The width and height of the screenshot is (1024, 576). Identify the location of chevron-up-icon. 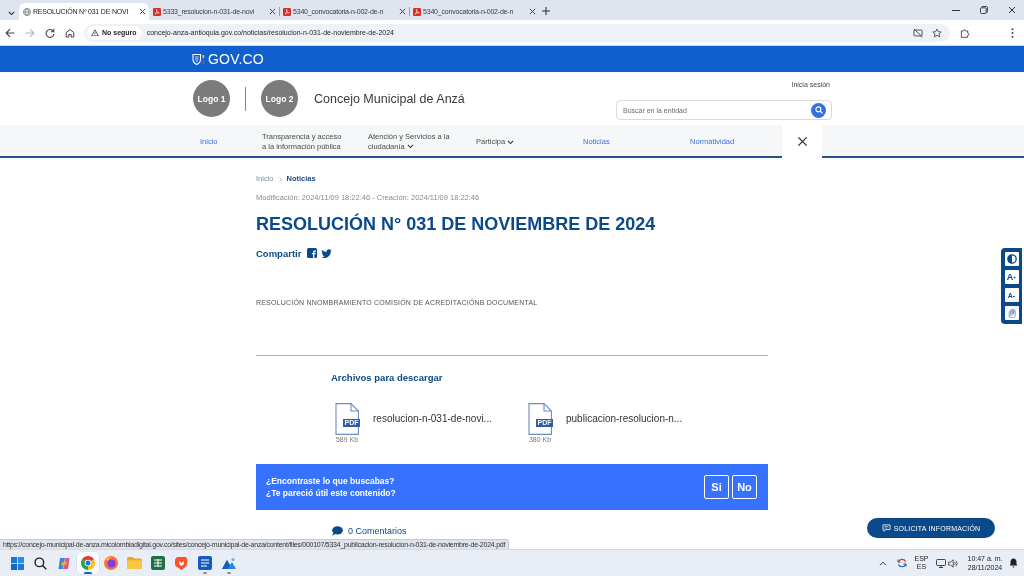
(883, 563).